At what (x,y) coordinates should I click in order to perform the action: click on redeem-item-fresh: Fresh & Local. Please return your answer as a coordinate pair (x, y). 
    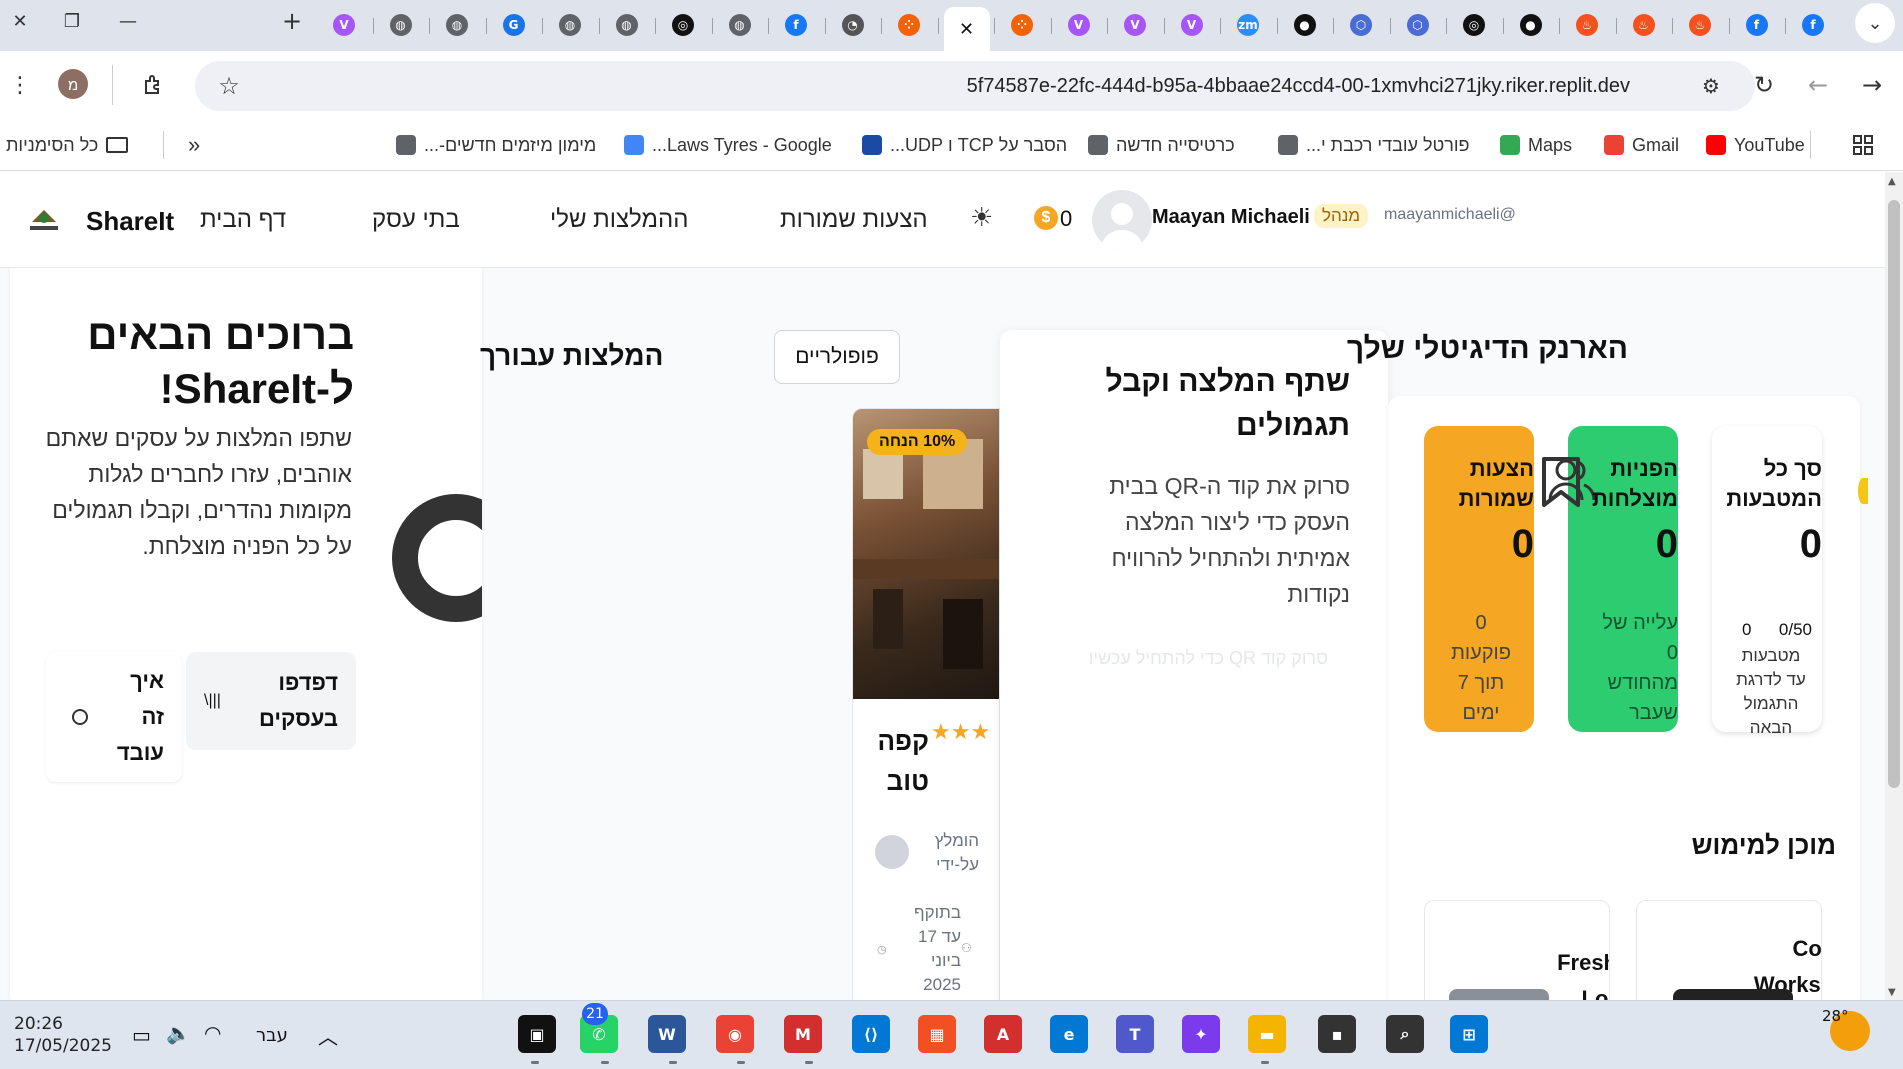
    Looking at the image, I should click on (1517, 950).